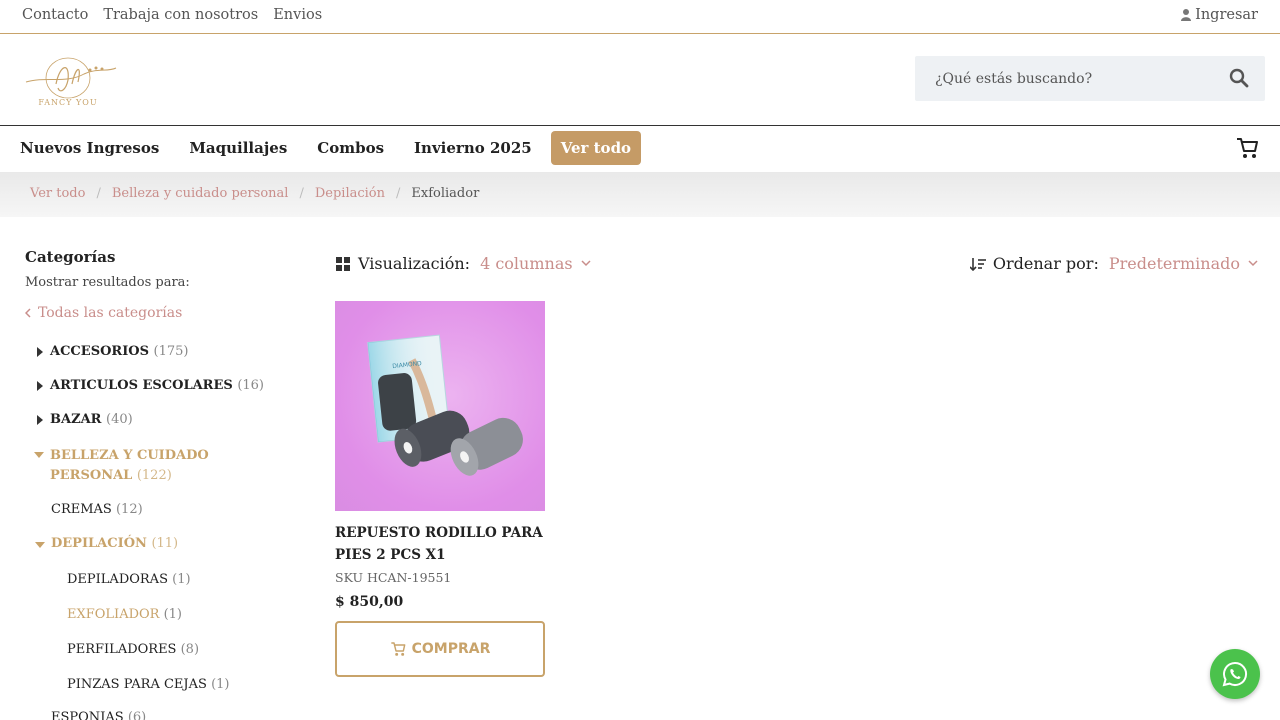  I want to click on nav-maquillajes: Maquillajes, so click(238, 148).